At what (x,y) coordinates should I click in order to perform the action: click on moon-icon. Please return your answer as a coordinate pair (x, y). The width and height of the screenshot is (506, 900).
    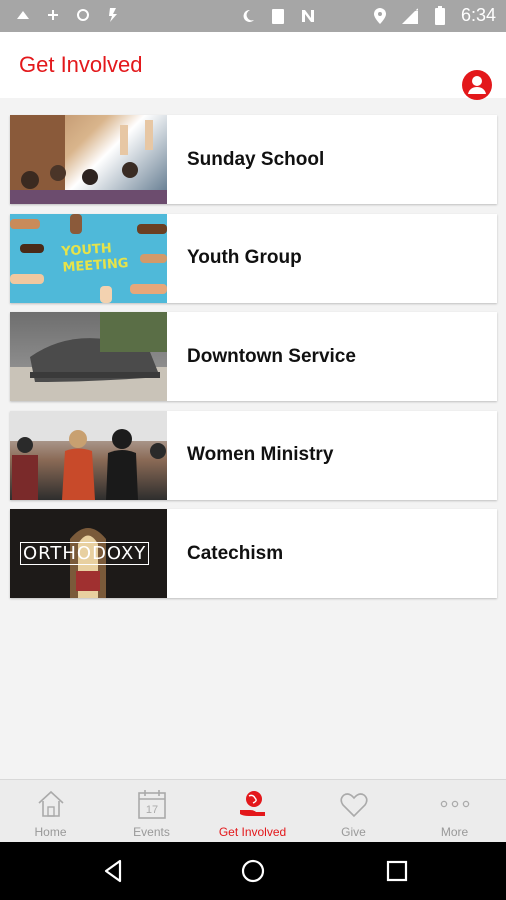
    Looking at the image, I should click on (248, 16).